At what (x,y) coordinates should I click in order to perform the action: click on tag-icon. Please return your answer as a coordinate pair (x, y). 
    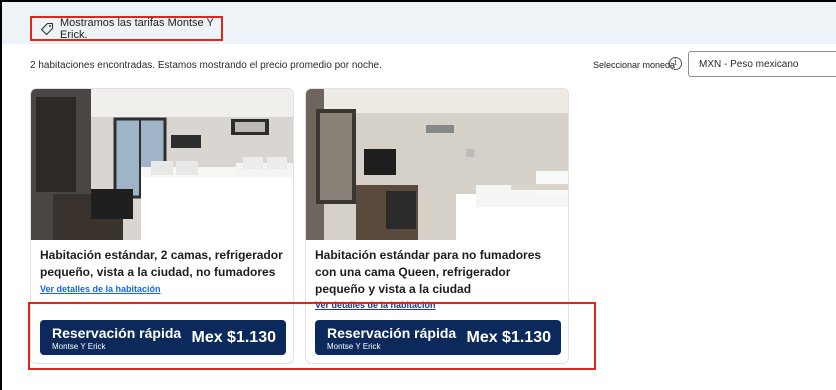
    Looking at the image, I should click on (47, 29).